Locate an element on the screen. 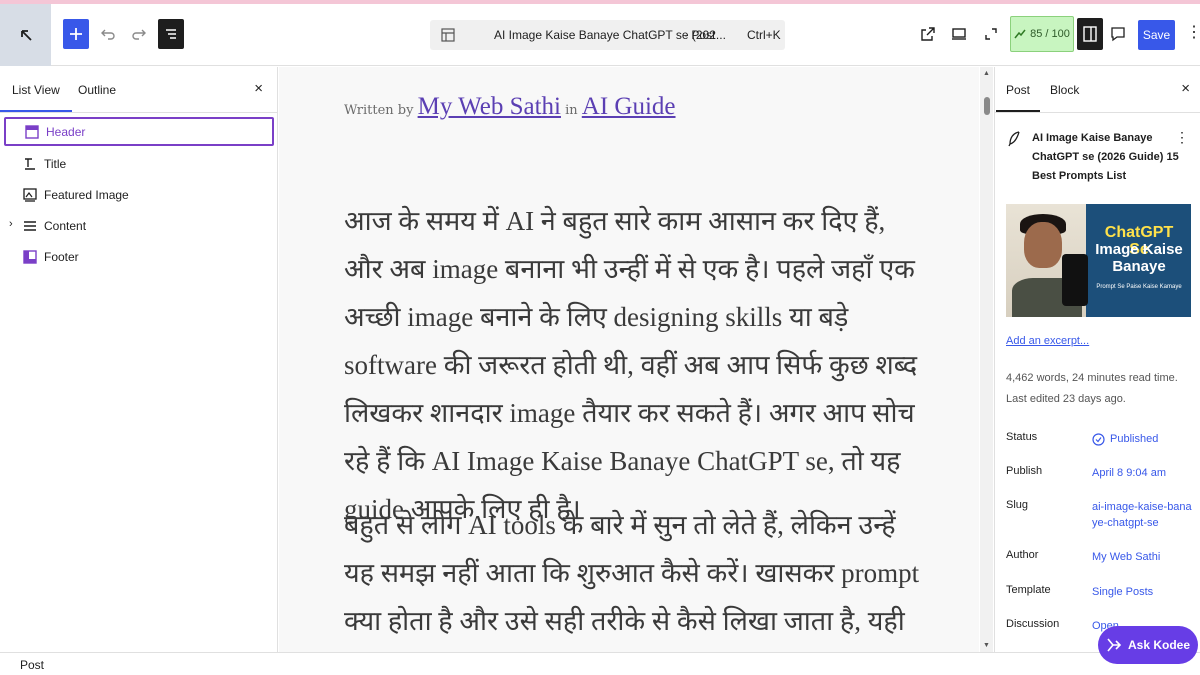 Image resolution: width=1200 pixels, height=675 pixels. tree-item-label: Footer is located at coordinates (61, 256).